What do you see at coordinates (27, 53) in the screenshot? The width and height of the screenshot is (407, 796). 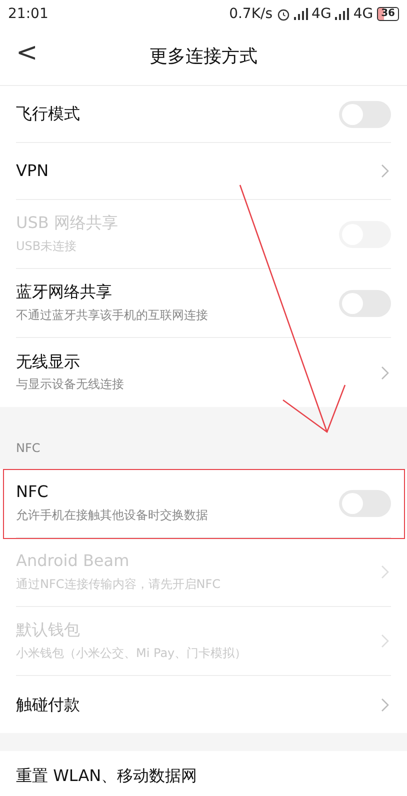 I see `back-button: <` at bounding box center [27, 53].